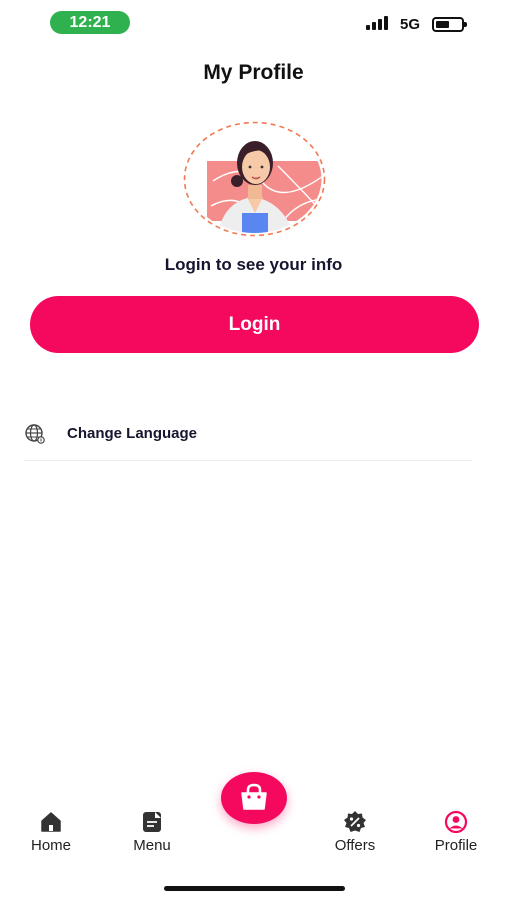 The image size is (507, 900). What do you see at coordinates (254, 179) in the screenshot?
I see `avatar` at bounding box center [254, 179].